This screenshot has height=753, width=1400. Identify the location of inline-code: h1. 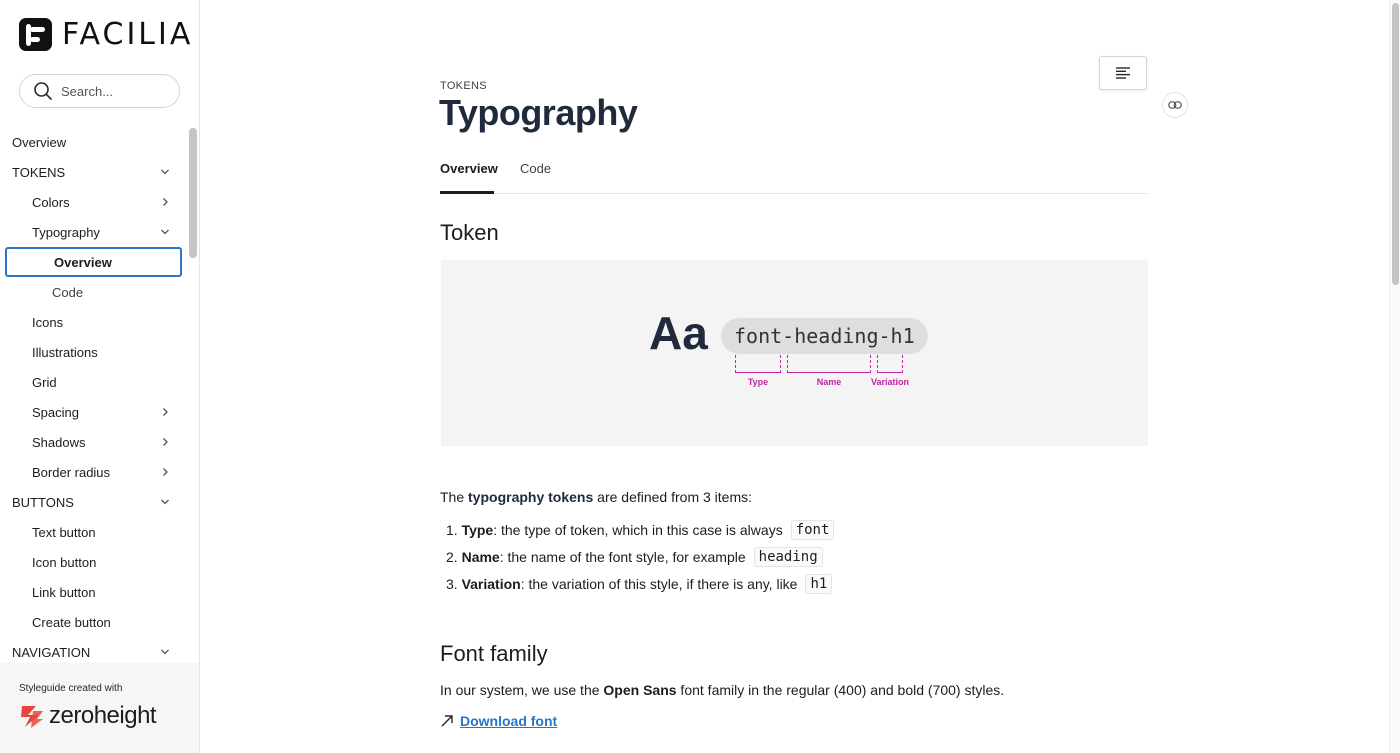
(819, 584).